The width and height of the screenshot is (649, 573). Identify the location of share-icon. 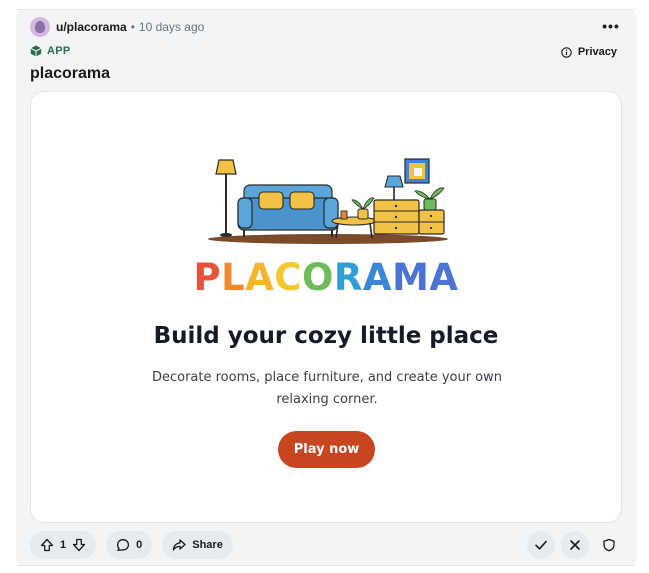
(179, 545).